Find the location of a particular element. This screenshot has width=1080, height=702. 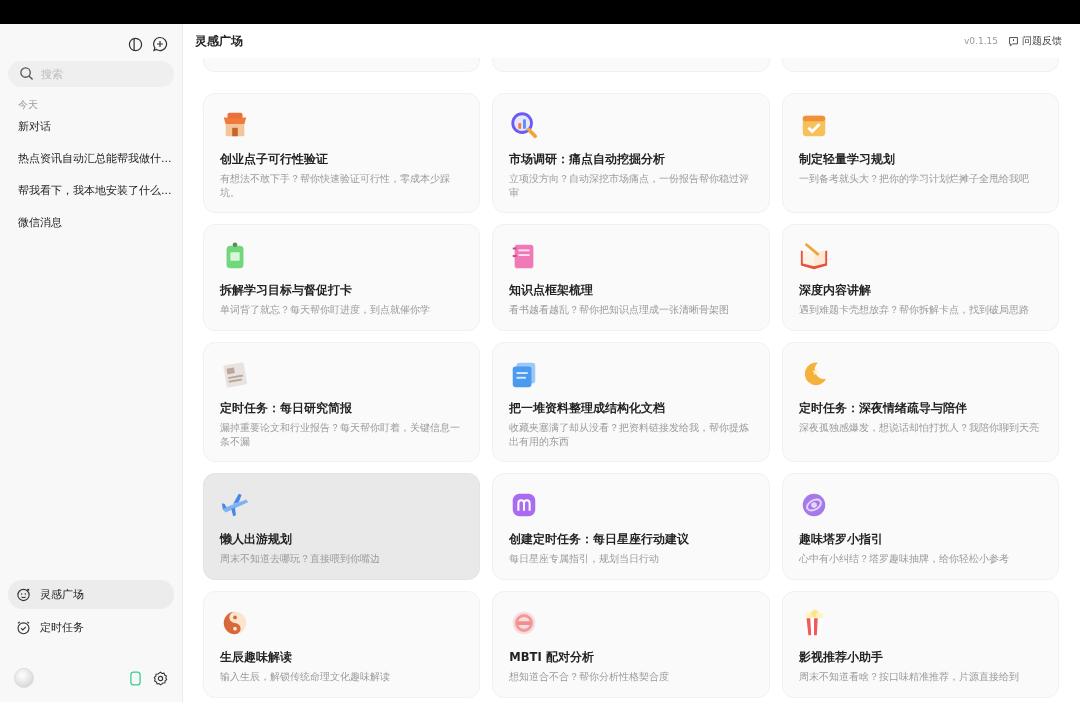

prompt-card: 定时任务：深夜情绪疏导与陪伴 深夜孤独感爆发，想说话却怕打扰人？我陪你聊到天亮 is located at coordinates (920, 402).